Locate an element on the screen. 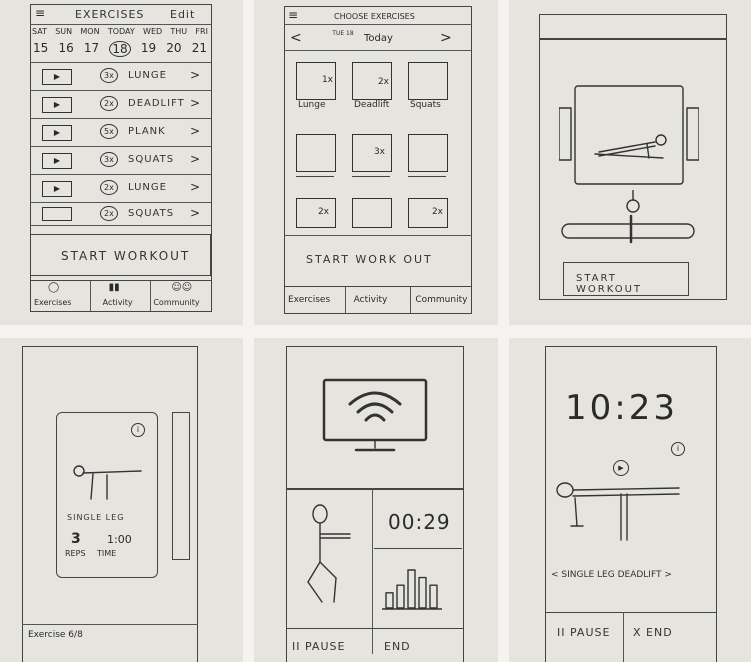 This screenshot has height=662, width=751. top-bar-divider is located at coordinates (633, 39).